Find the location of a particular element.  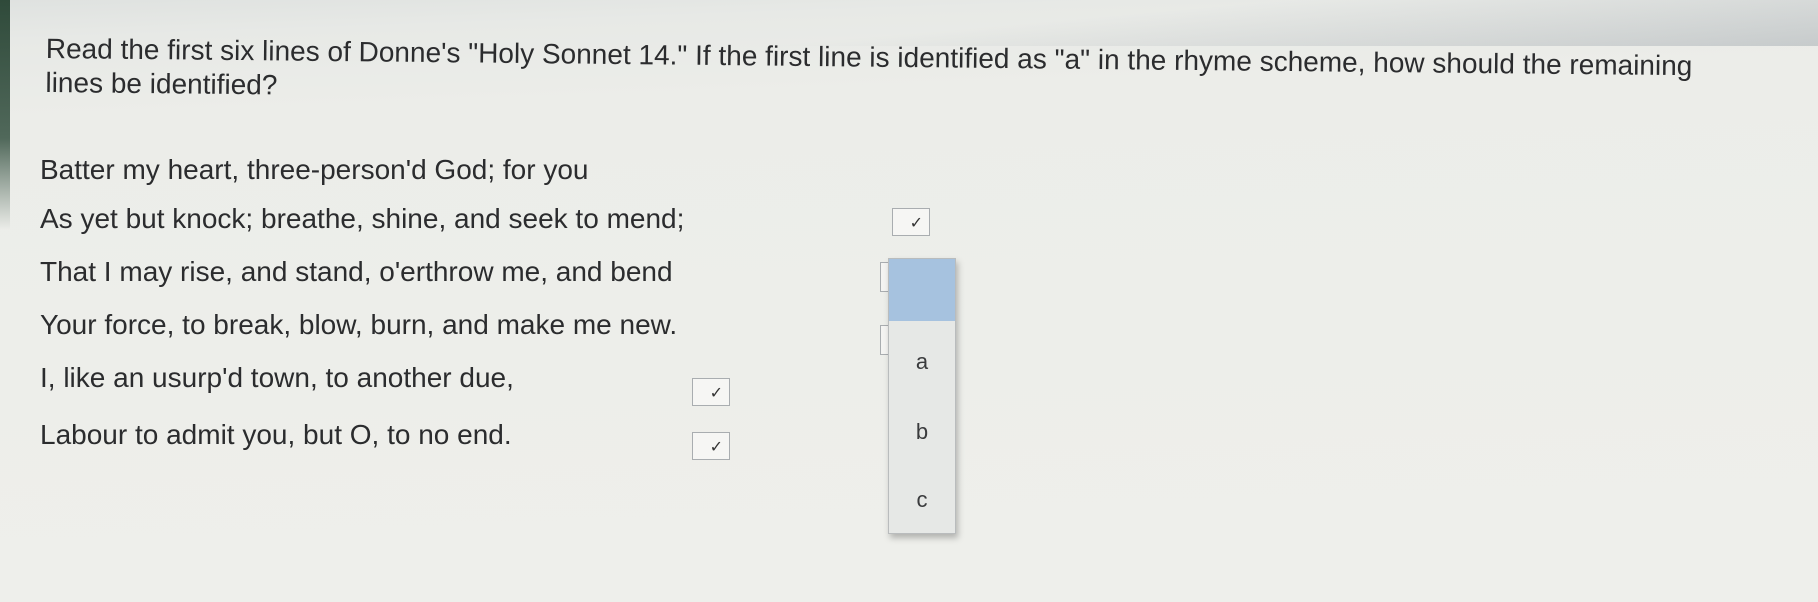

rhyme-select-line-2: ✓ is located at coordinates (911, 222).